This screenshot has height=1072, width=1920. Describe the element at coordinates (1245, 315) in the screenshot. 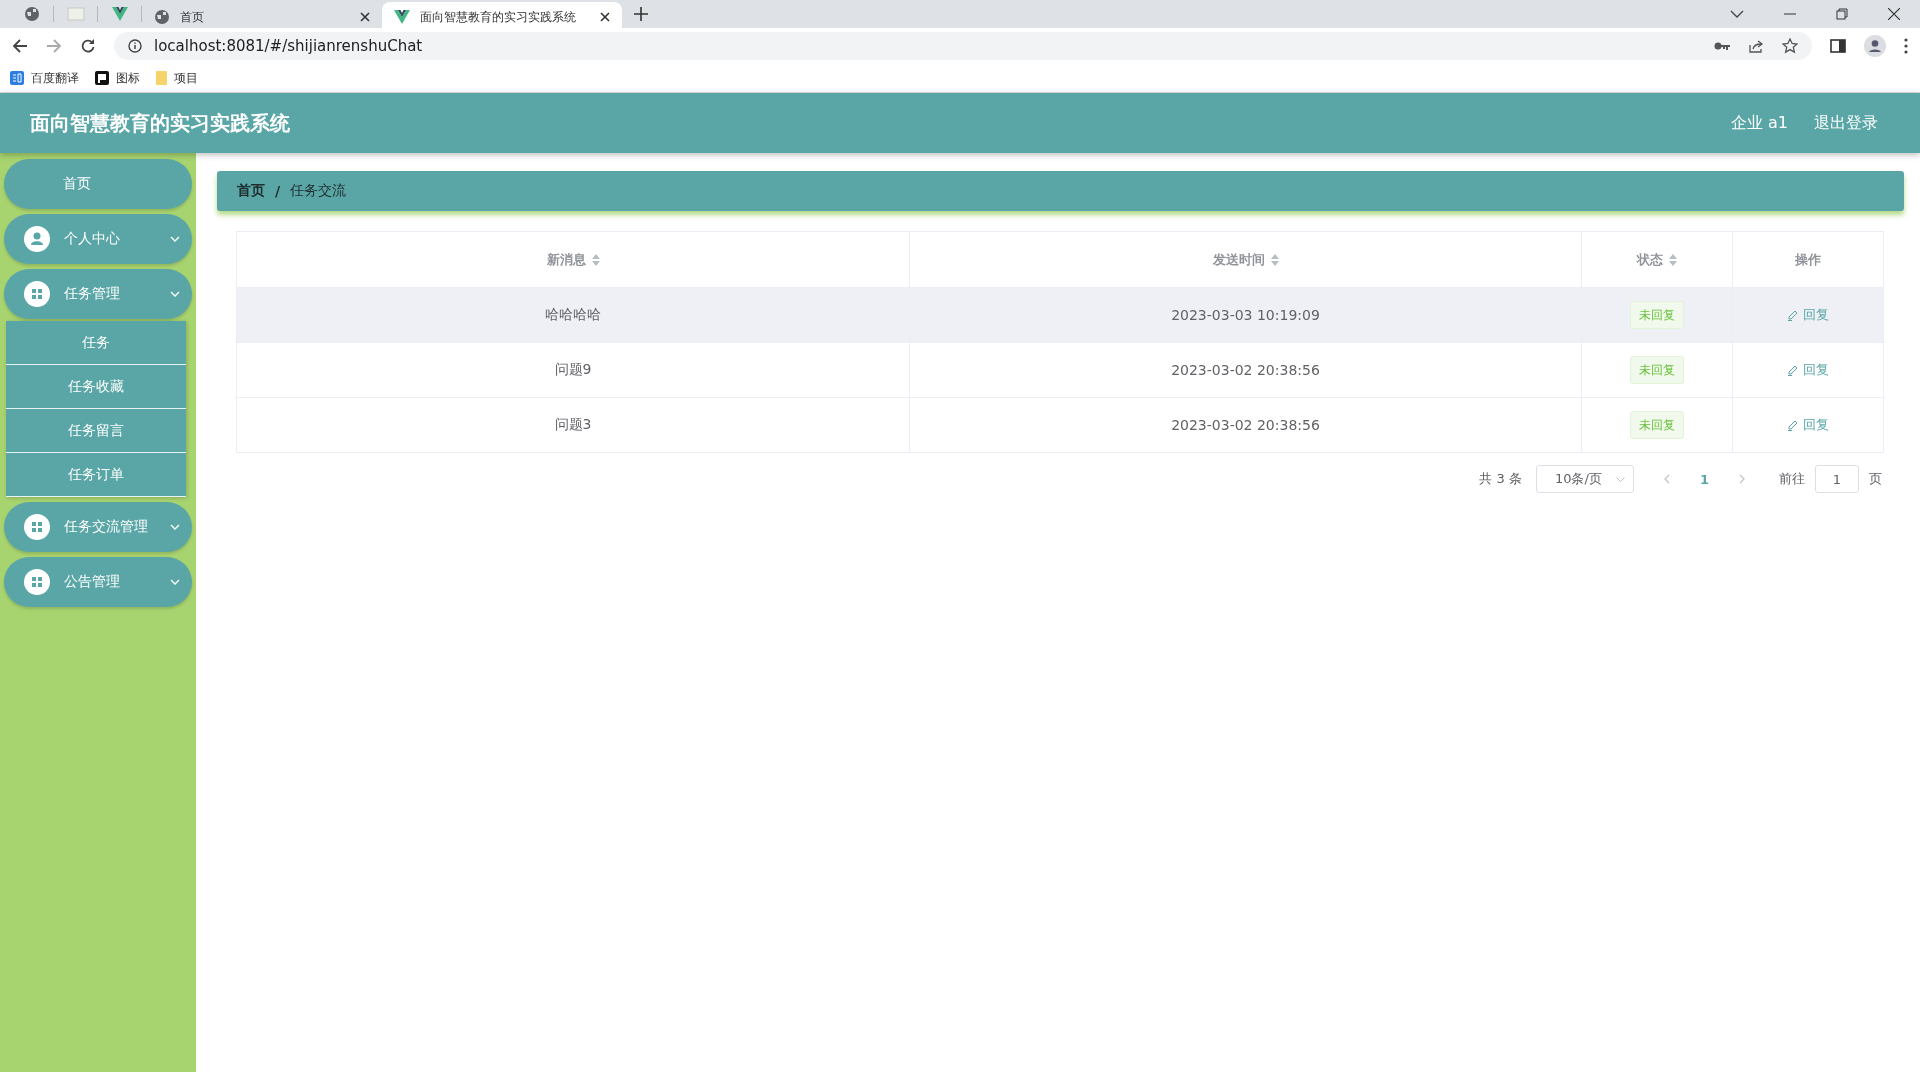

I see `table-cell: 2023-03-03 10:19:09` at that location.